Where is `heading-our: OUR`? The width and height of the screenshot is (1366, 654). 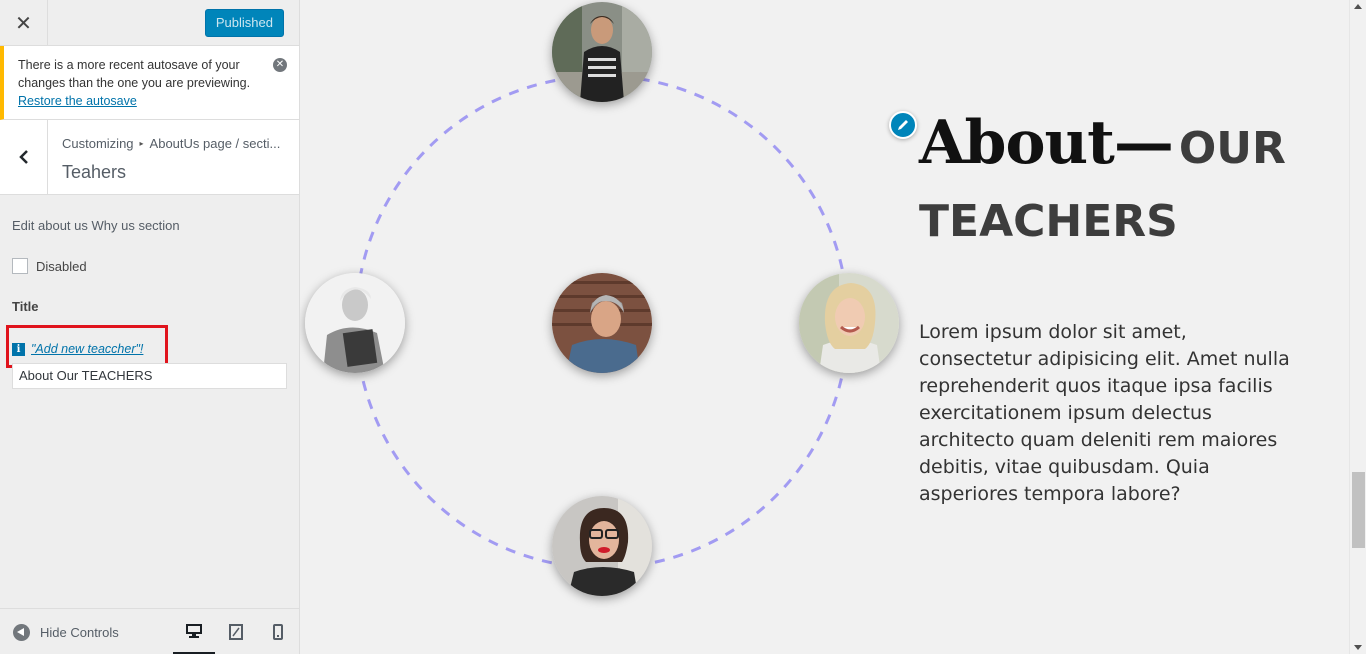
heading-our: OUR is located at coordinates (1232, 148).